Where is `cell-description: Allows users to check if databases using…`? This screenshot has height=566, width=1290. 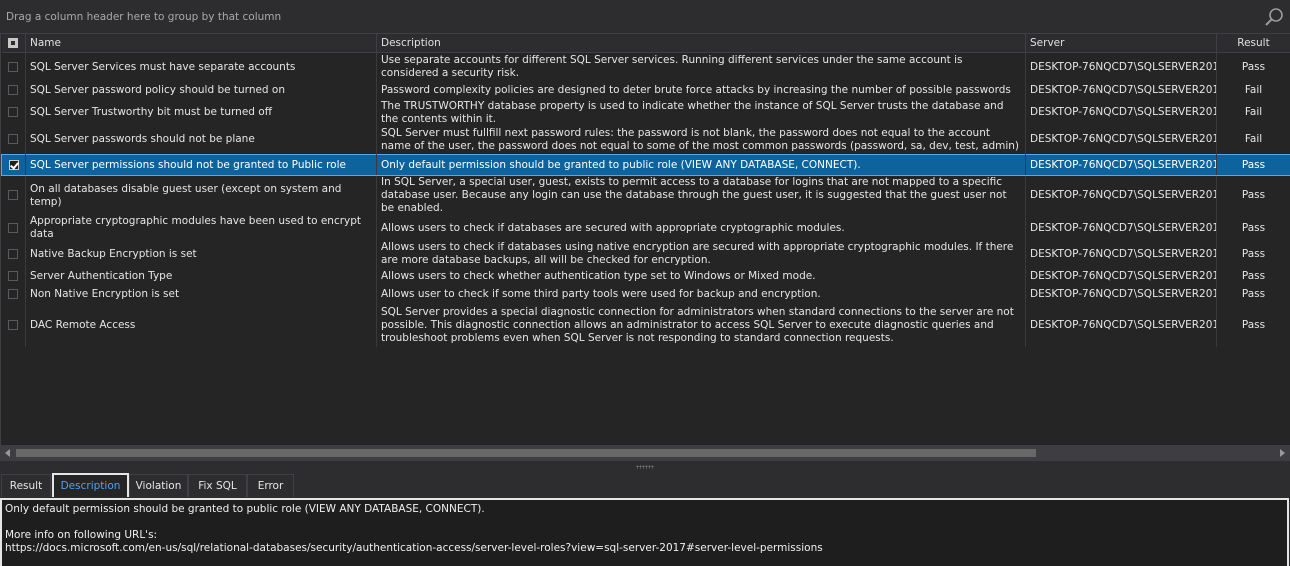 cell-description: Allows users to check if databases using… is located at coordinates (701, 254).